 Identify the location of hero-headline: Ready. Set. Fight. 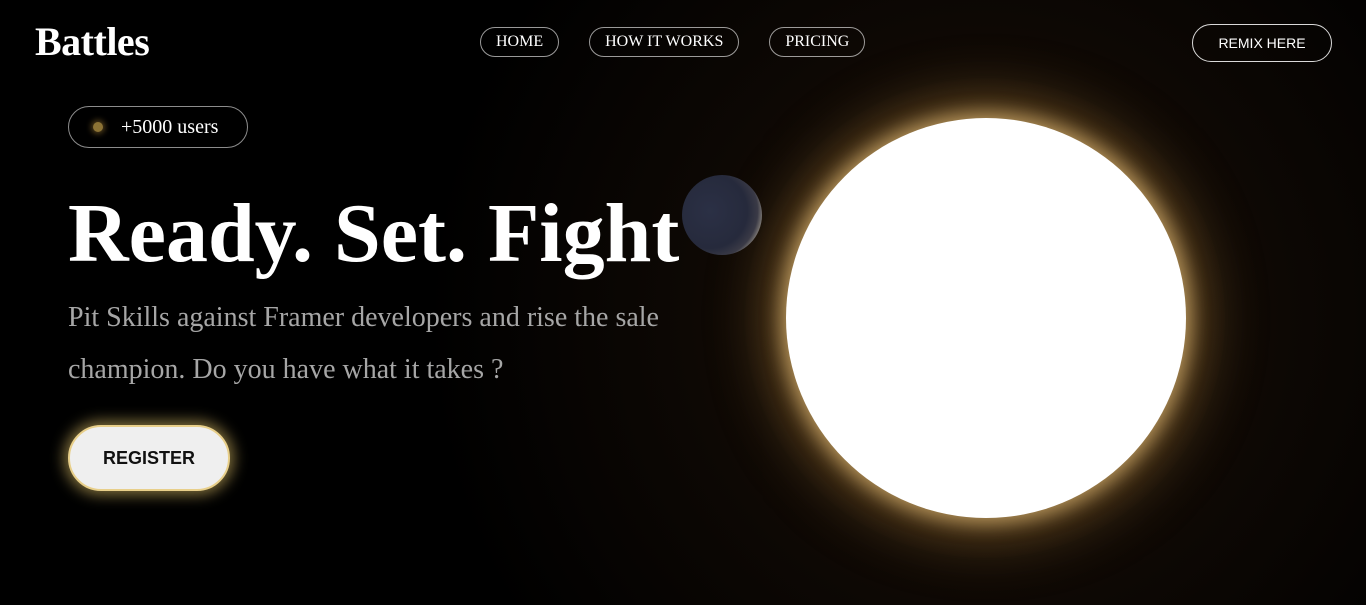
(374, 233).